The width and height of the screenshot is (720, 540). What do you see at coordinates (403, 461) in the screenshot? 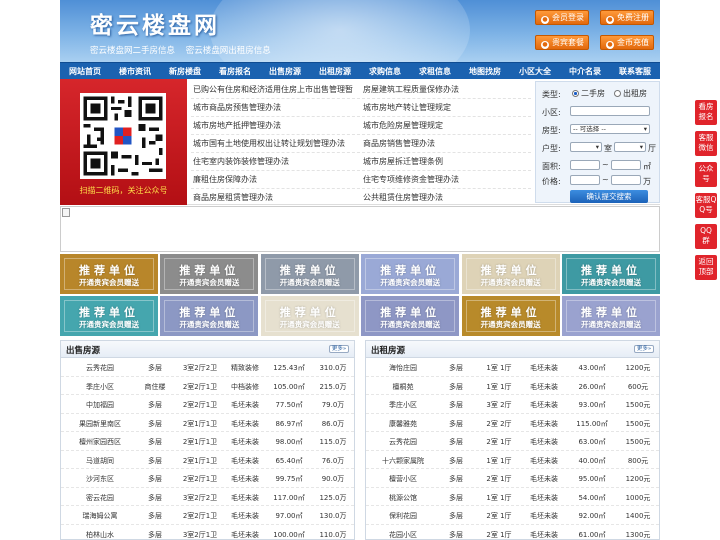
I see `listing-cell: 十六颗家属院` at bounding box center [403, 461].